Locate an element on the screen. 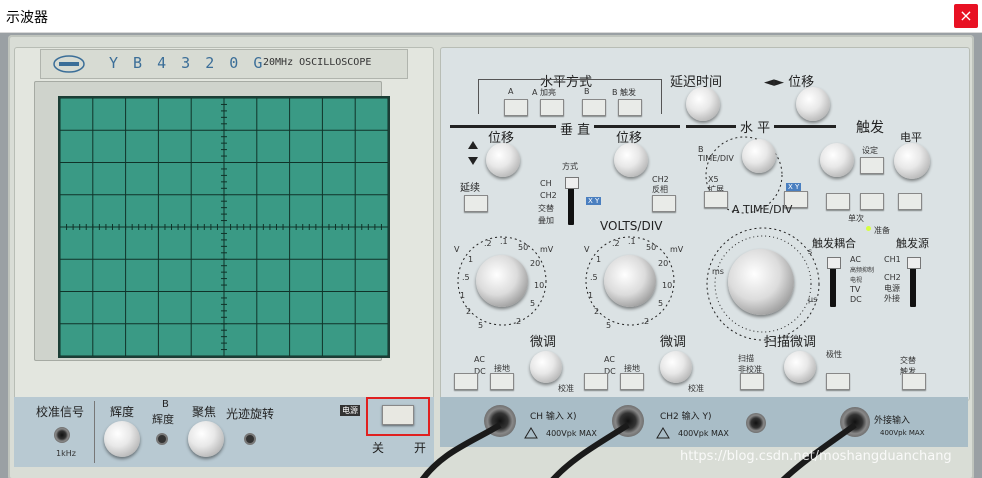 Image resolution: width=982 pixels, height=478 pixels. xy-mode-badge: X Y is located at coordinates (794, 187).